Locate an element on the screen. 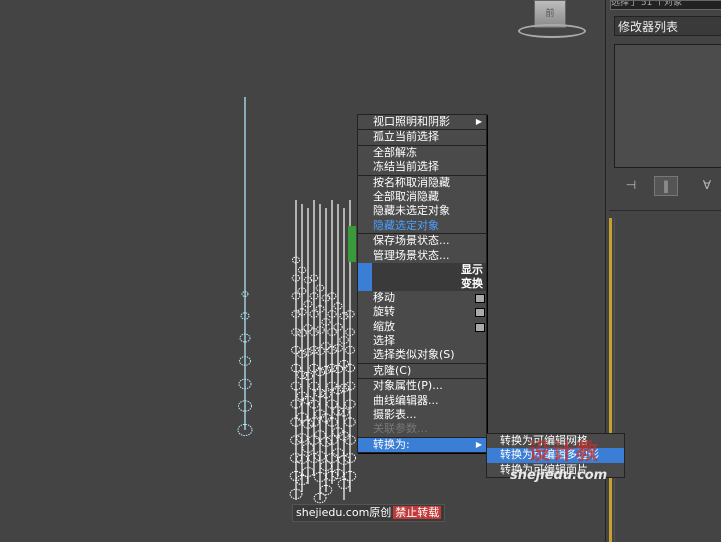 This screenshot has width=721, height=542. menu-item-unfreeze-all: 全部解冻 is located at coordinates (422, 153).